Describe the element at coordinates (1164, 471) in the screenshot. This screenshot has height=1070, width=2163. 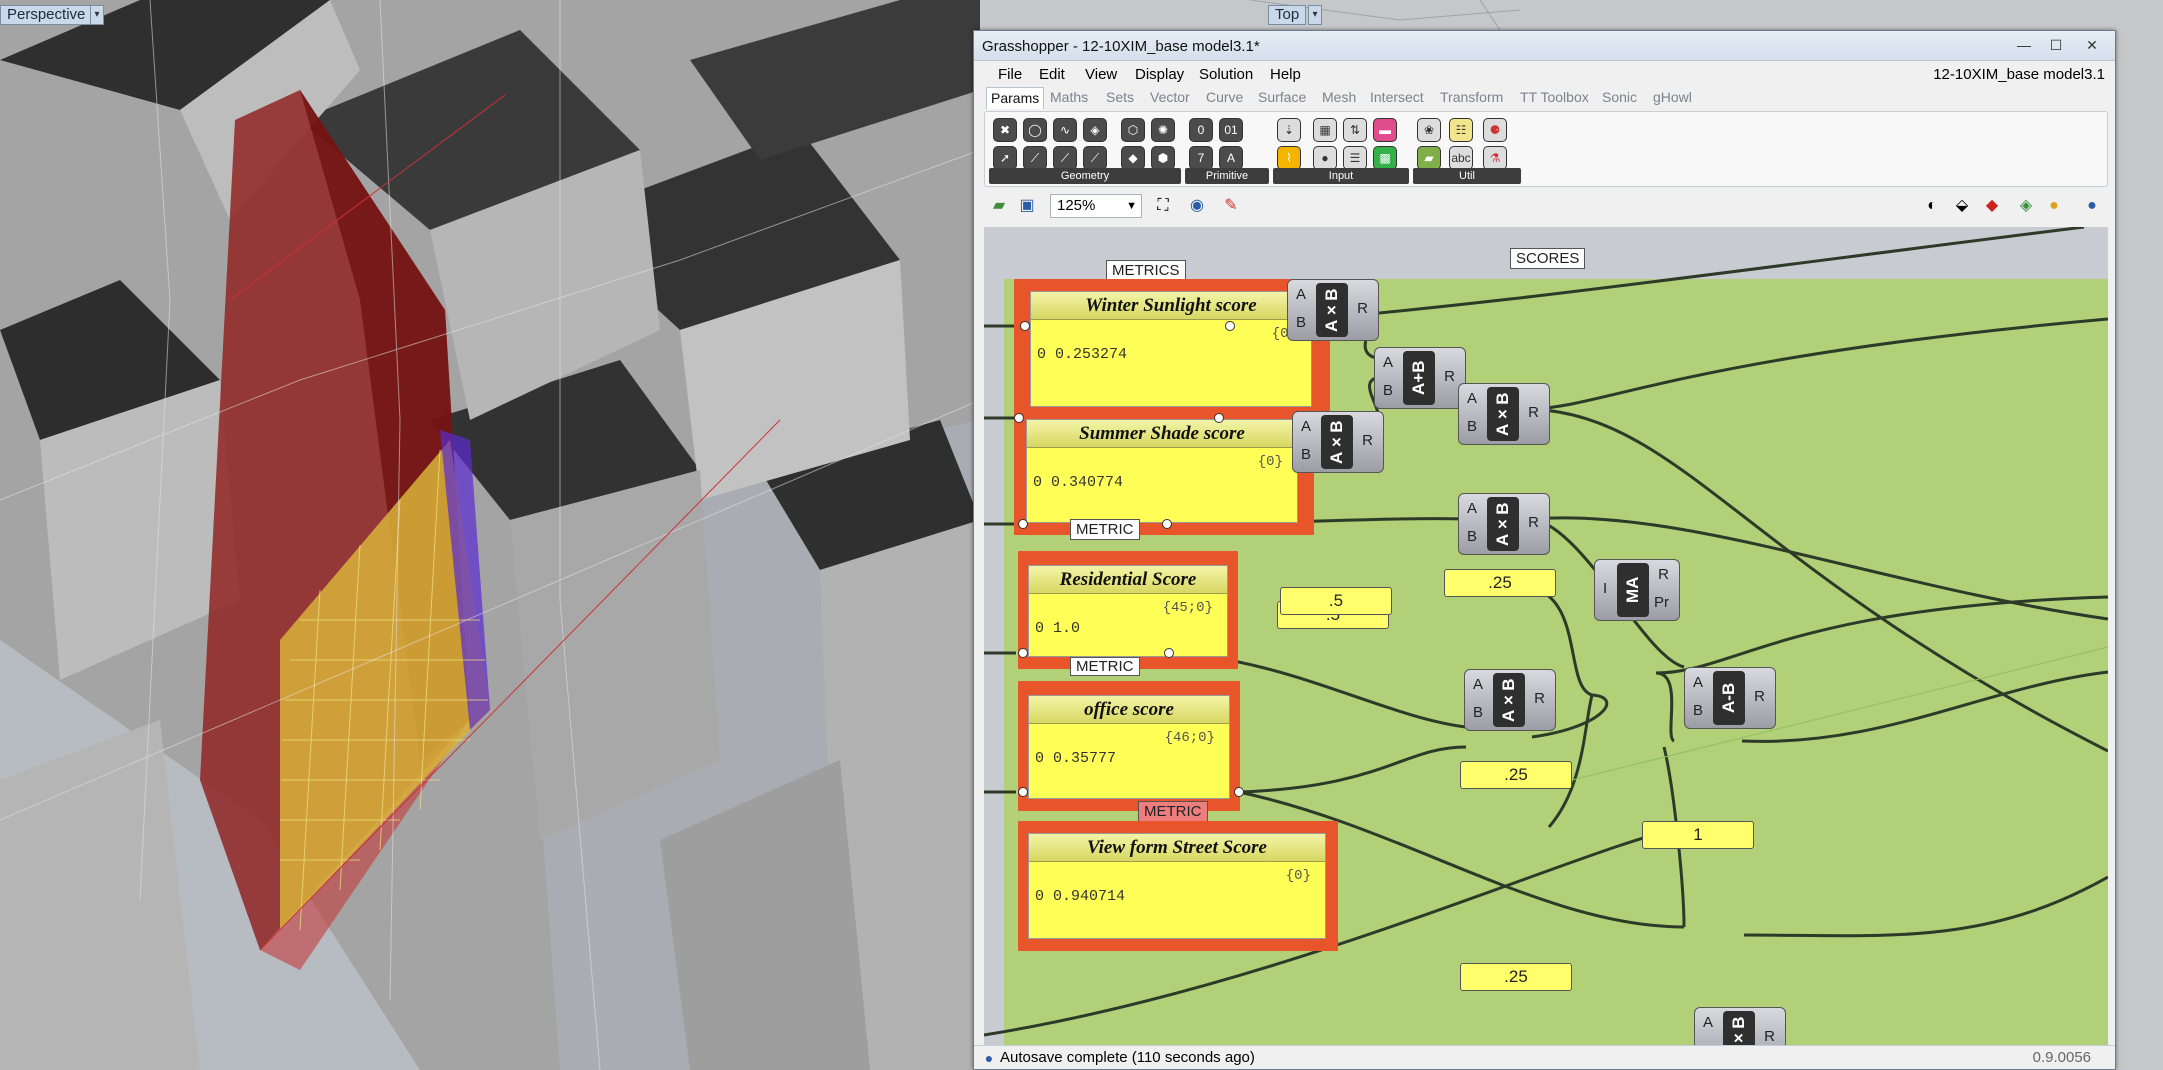
I see `panel-summer-shade: Summer Shade score {0} 0 0.340774` at that location.